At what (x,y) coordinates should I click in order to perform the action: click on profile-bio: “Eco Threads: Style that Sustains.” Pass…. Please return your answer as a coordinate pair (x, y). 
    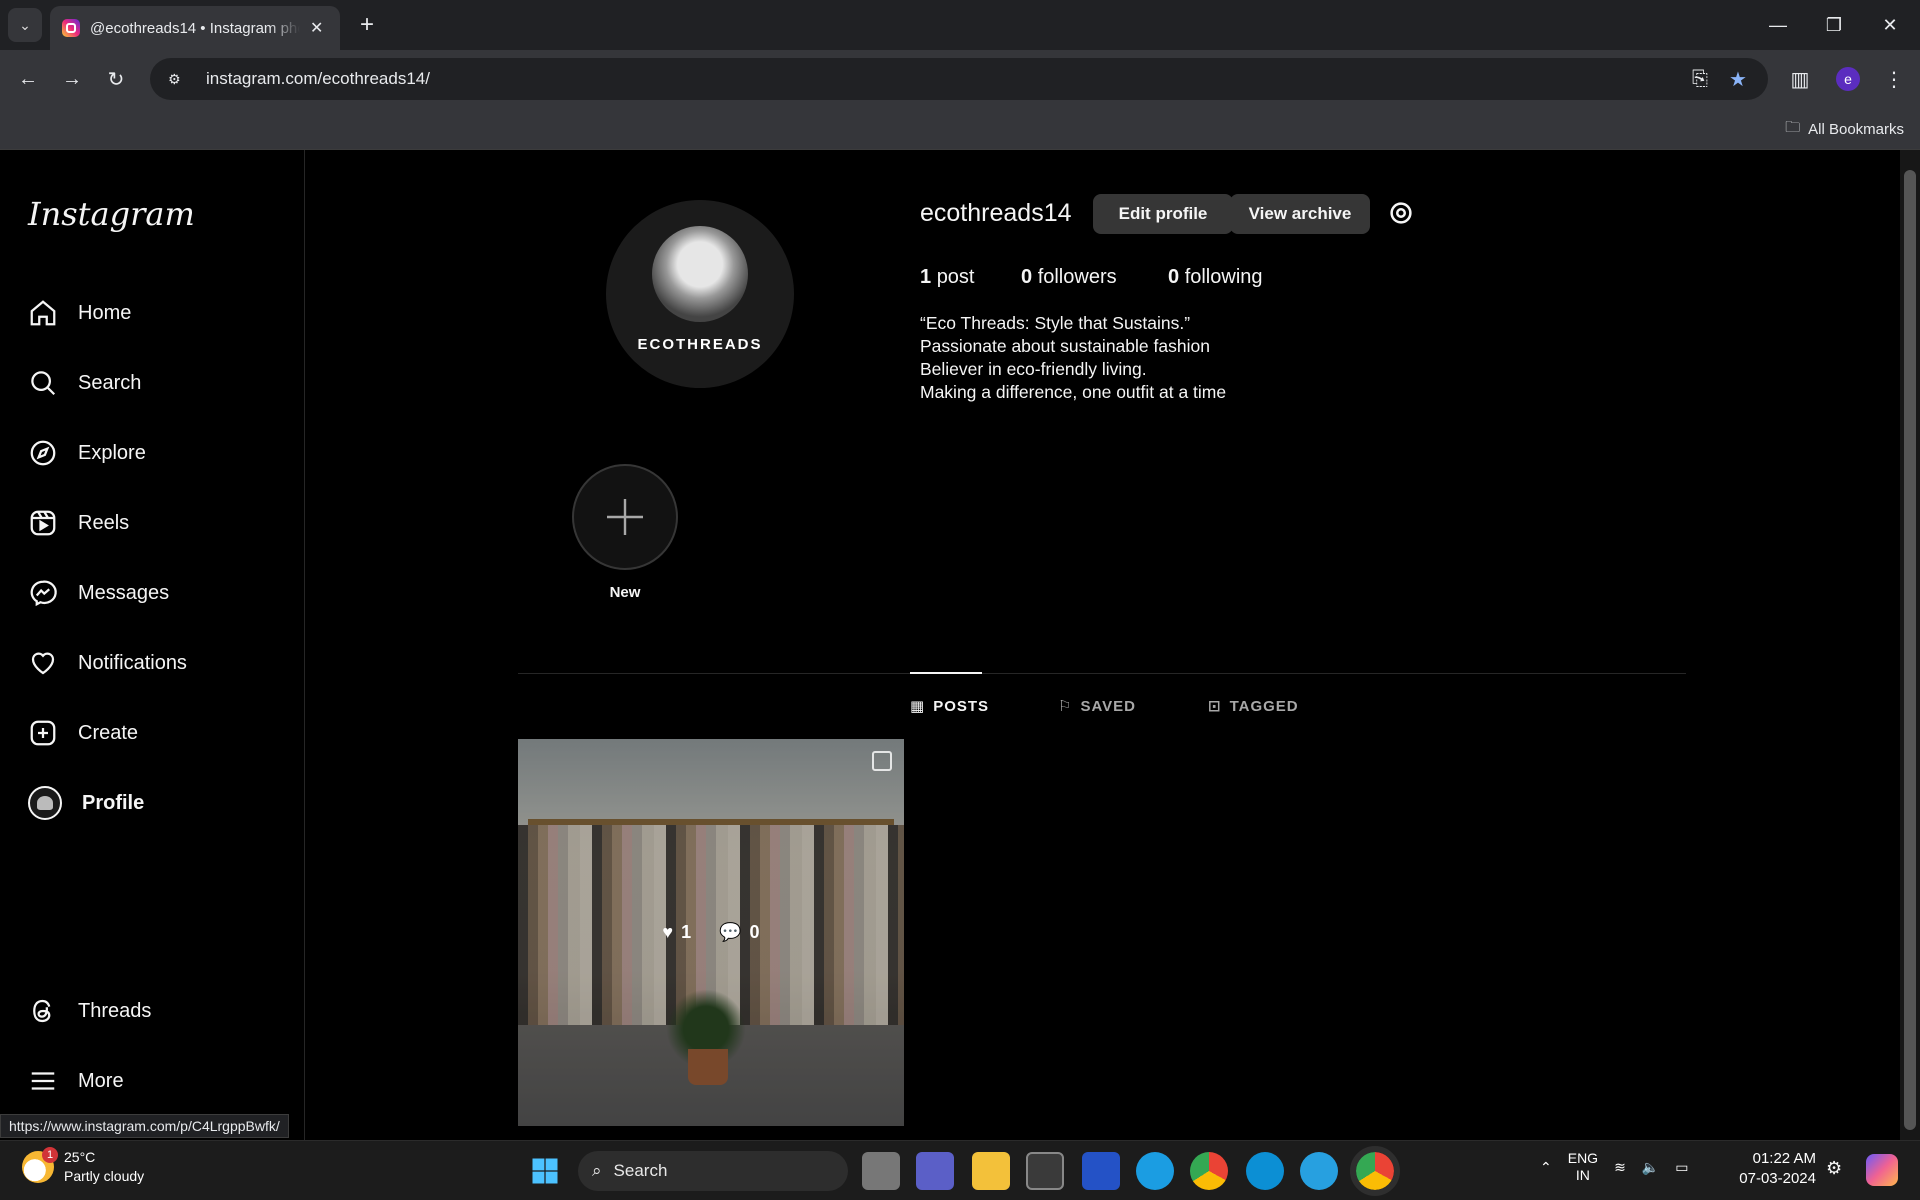
    Looking at the image, I should click on (1073, 358).